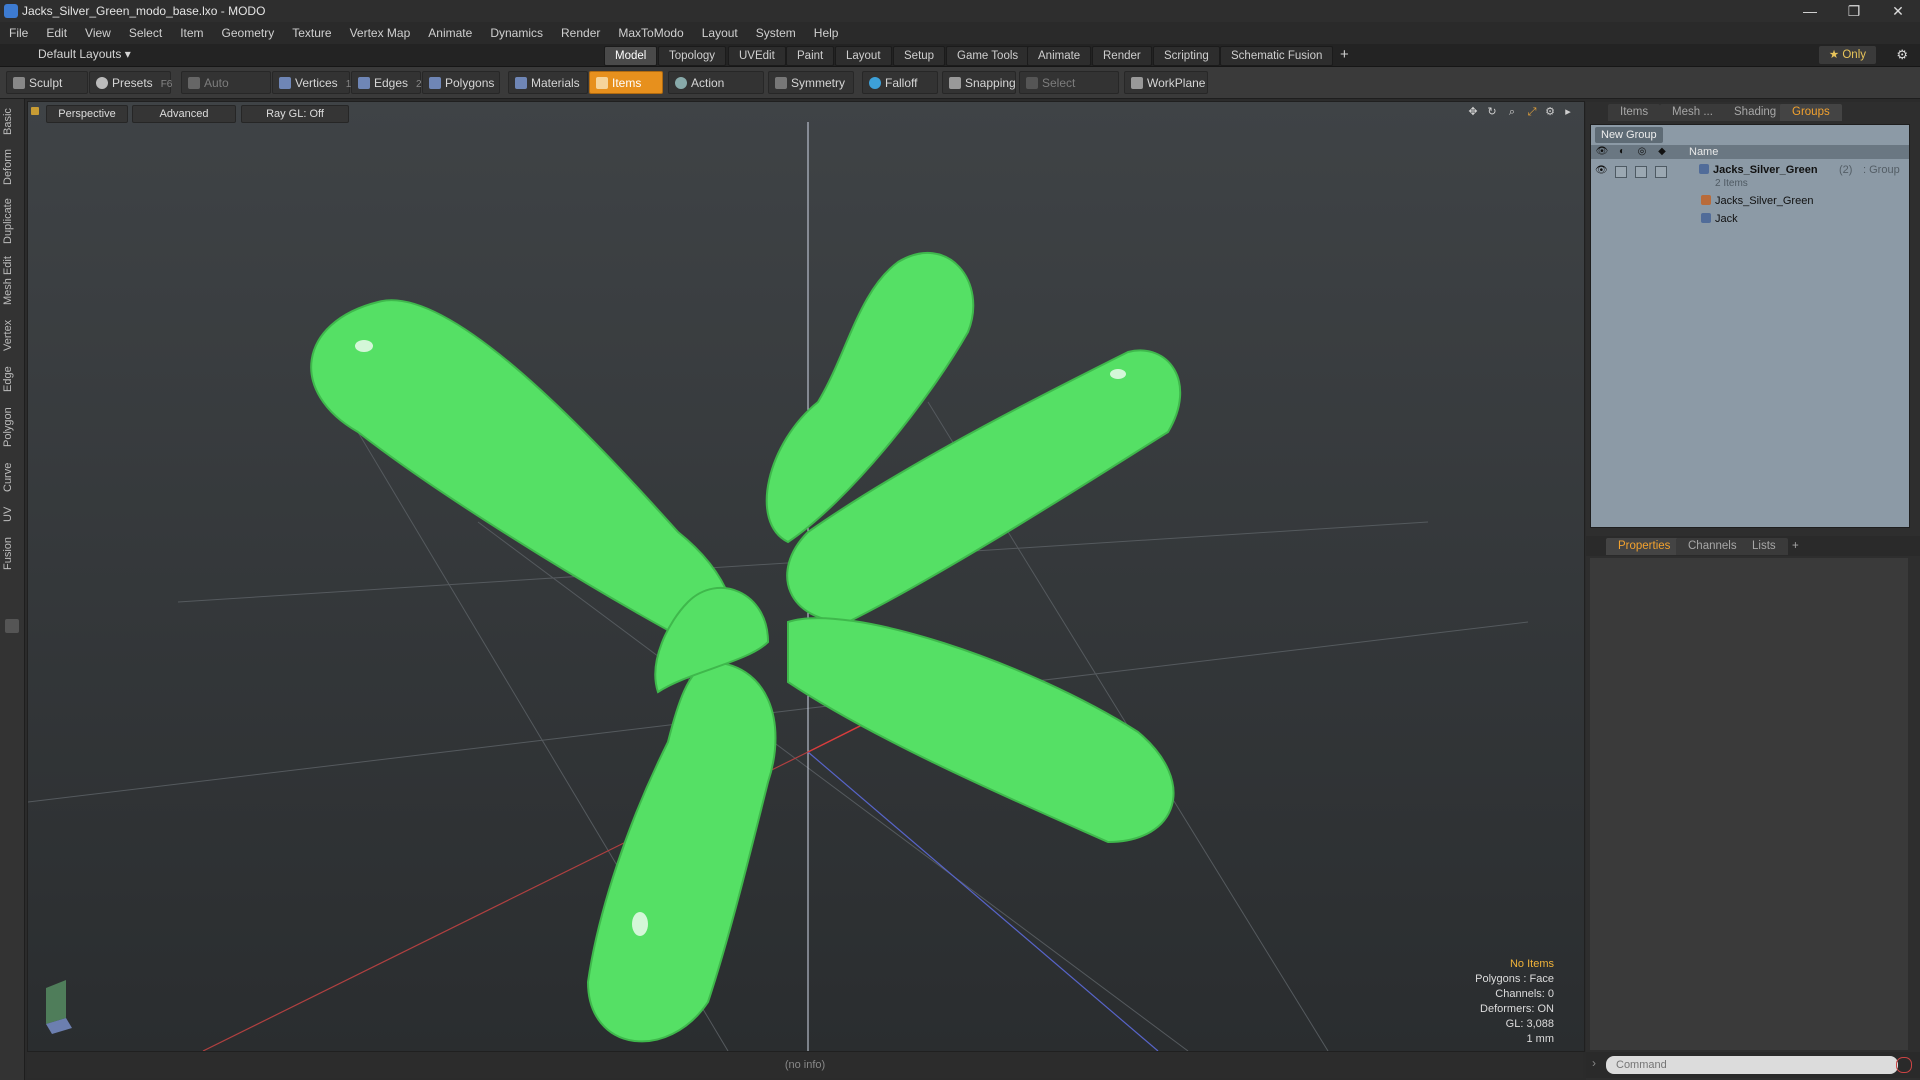 This screenshot has width=1920, height=1080. What do you see at coordinates (47, 82) in the screenshot?
I see `sculpt-button: Sculpt` at bounding box center [47, 82].